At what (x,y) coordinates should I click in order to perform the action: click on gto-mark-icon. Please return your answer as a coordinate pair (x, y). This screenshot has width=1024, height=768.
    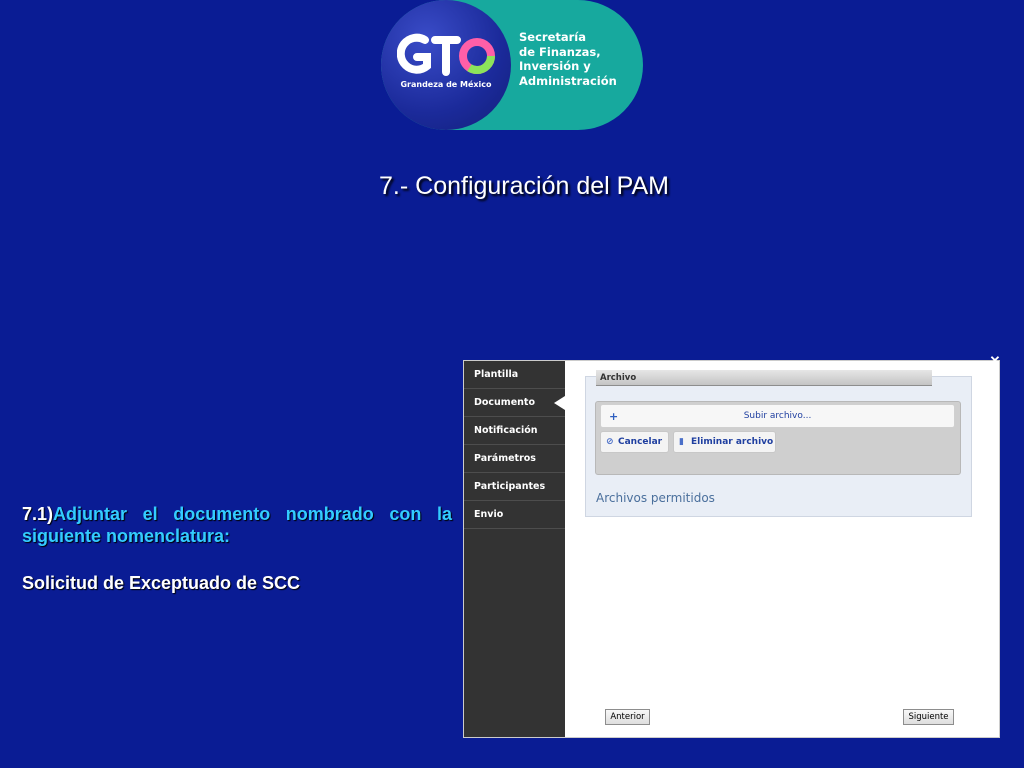
    Looking at the image, I should click on (446, 54).